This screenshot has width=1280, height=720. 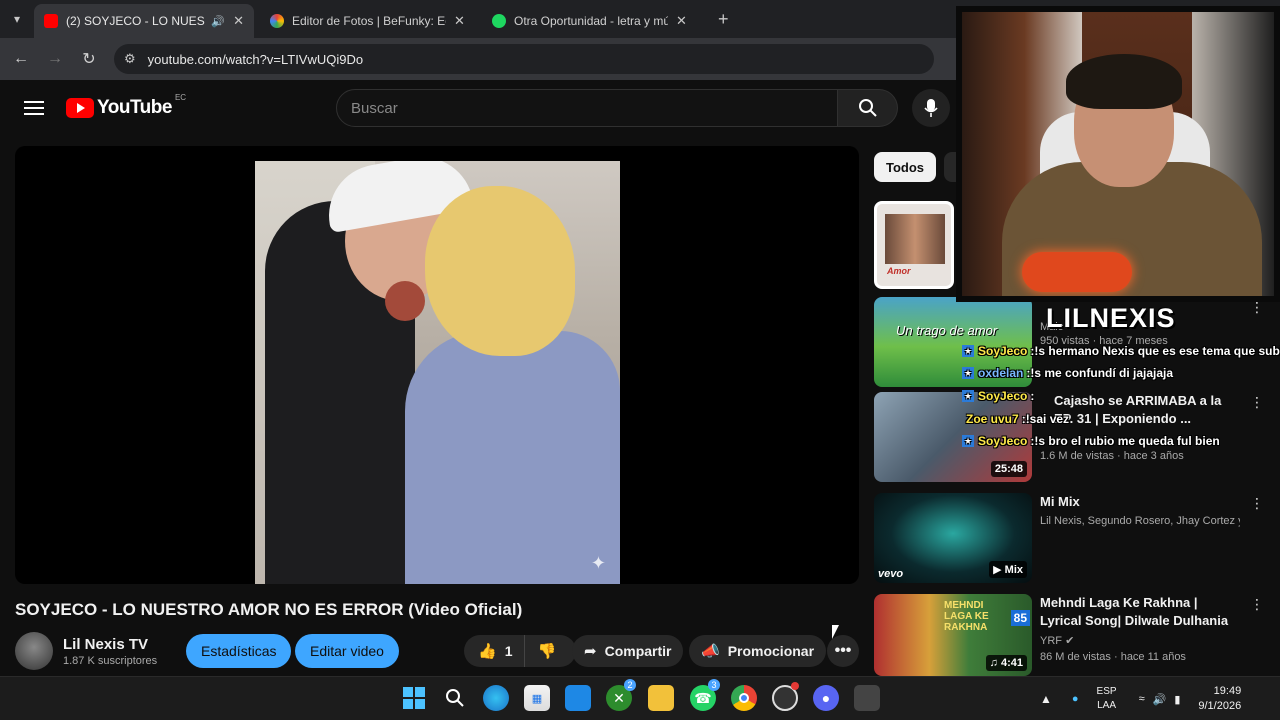 I want to click on discord-icon: ●, so click(x=826, y=698).